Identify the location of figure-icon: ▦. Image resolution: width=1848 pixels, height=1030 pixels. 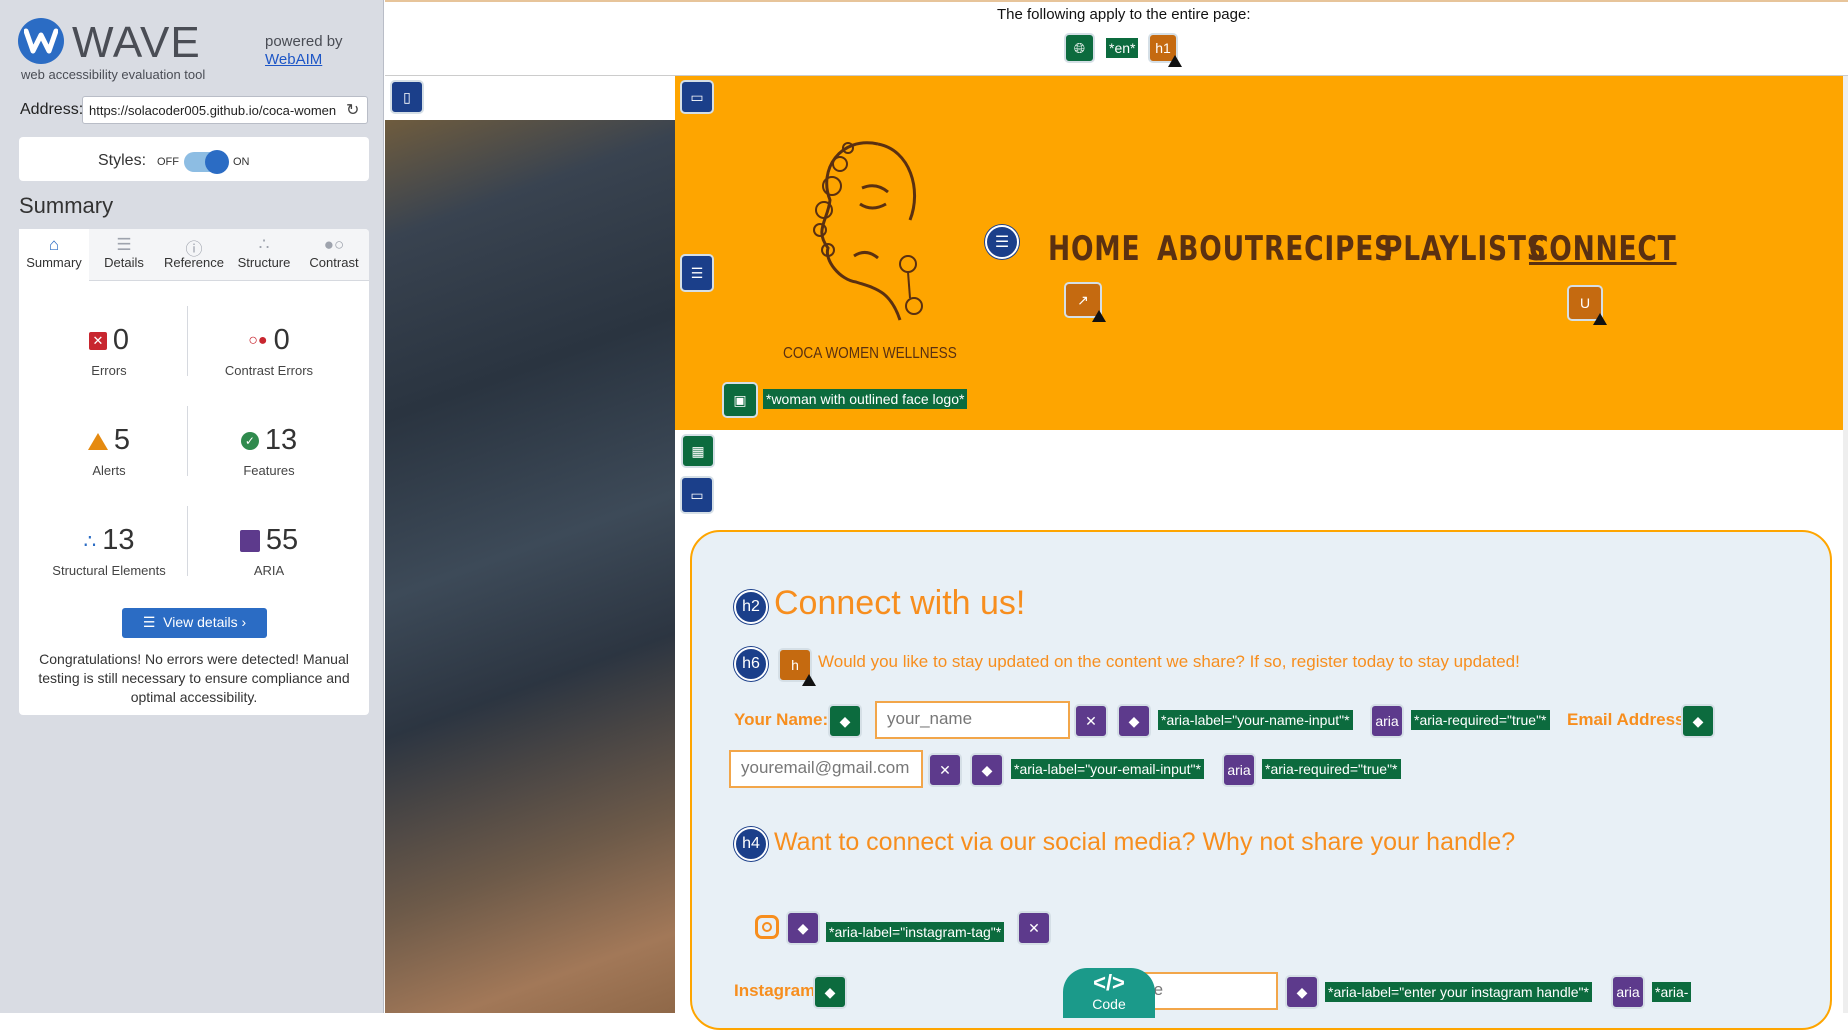
(698, 451).